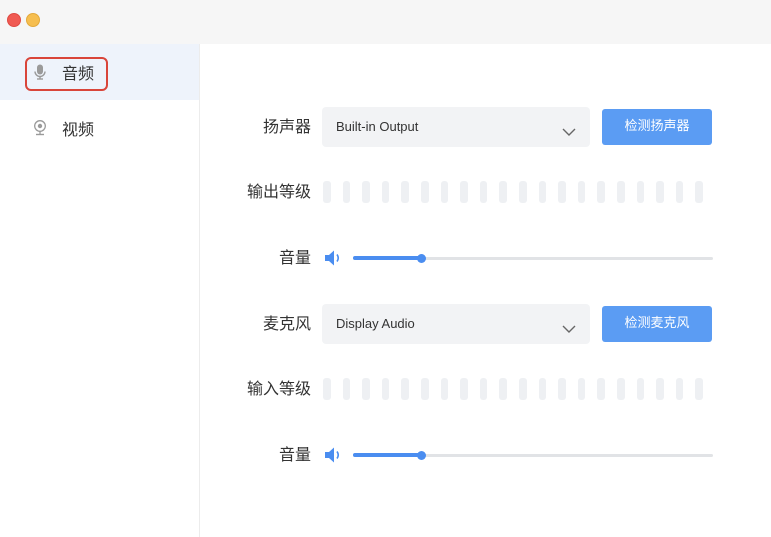  I want to click on output-level-meter, so click(519, 192).